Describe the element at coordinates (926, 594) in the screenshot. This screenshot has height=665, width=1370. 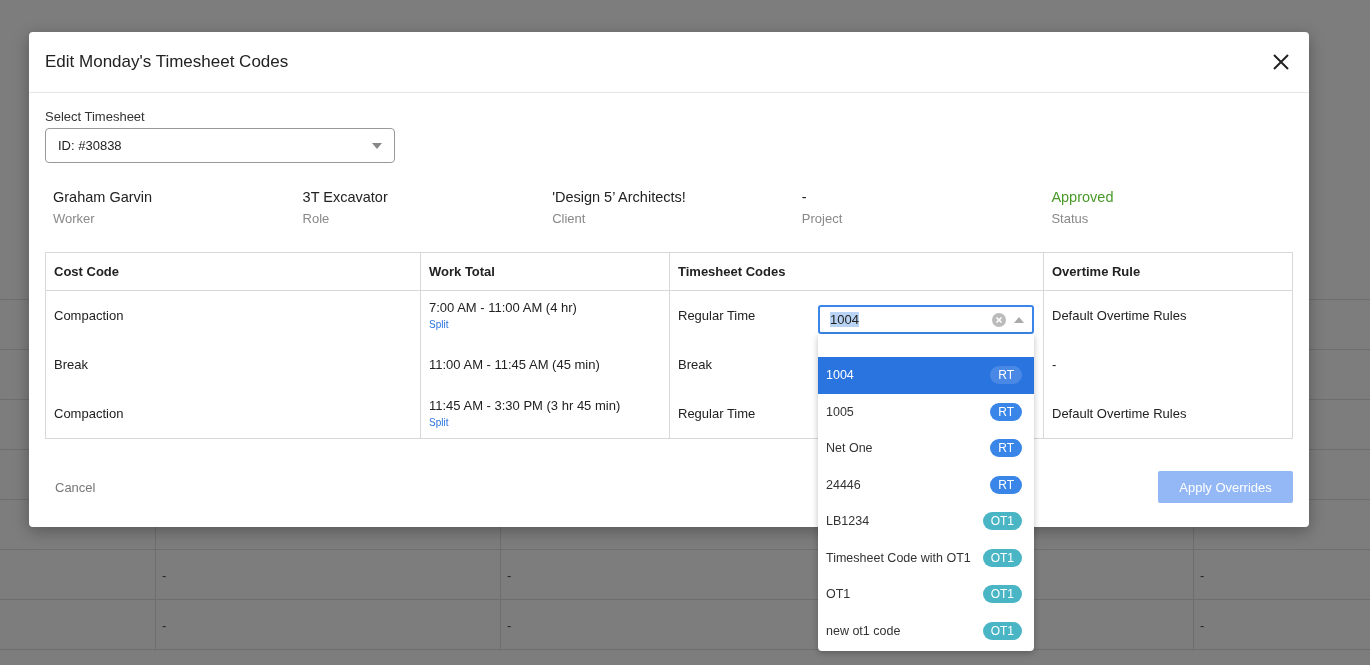
I see `dropdown-option: OT1 OT1` at that location.